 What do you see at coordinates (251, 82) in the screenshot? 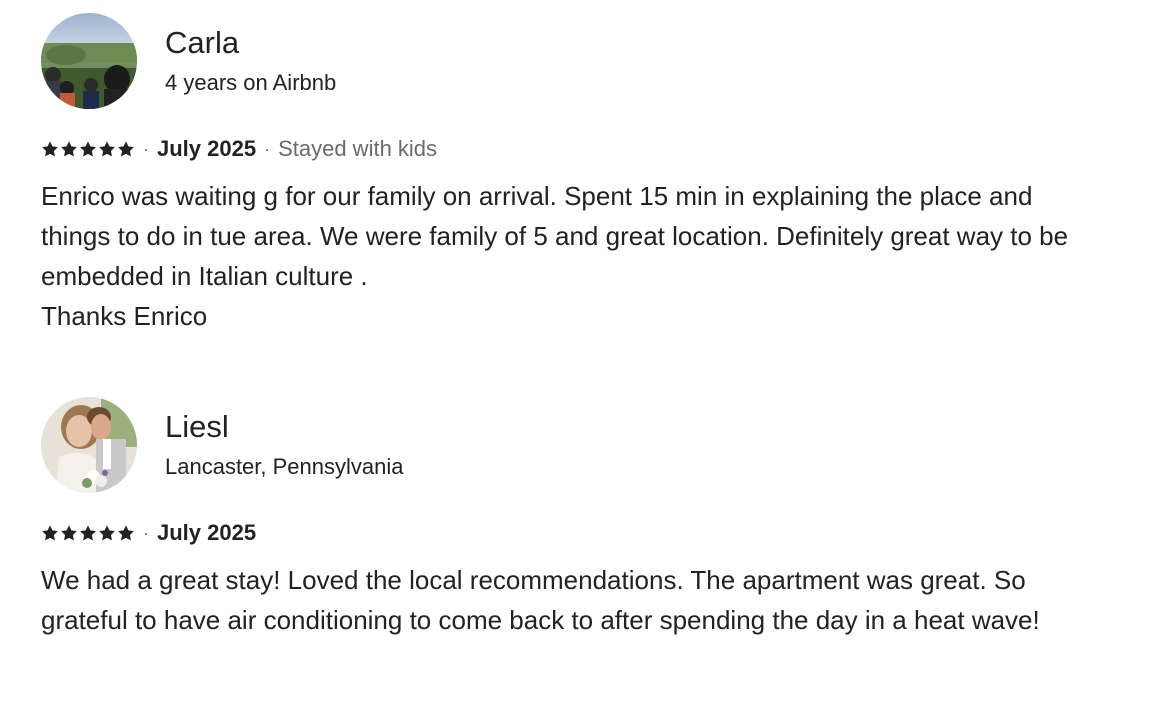
I see `reviewer-tenure: 4 years on Airbnb` at bounding box center [251, 82].